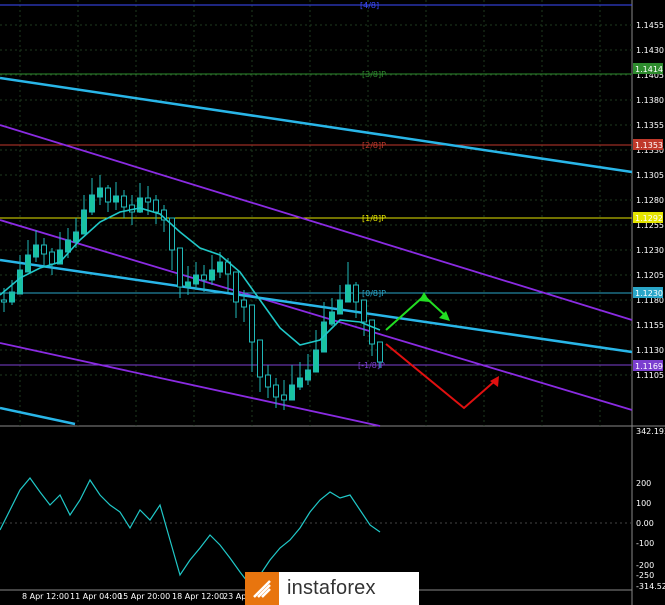  Describe the element at coordinates (190, 531) in the screenshot. I see `cci-indicator-line` at that location.